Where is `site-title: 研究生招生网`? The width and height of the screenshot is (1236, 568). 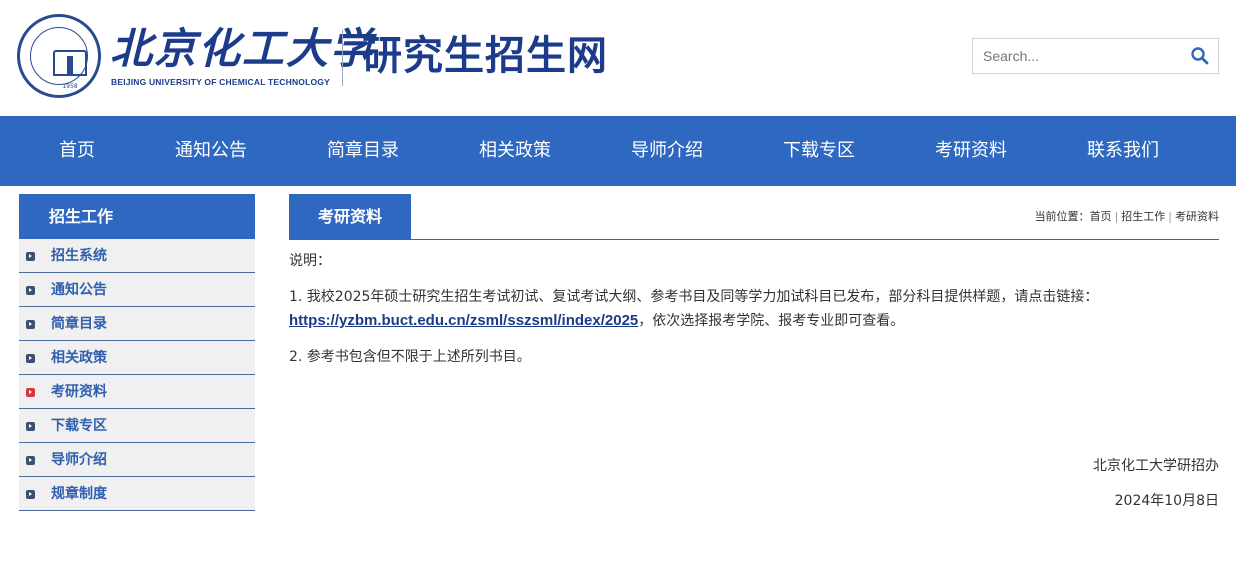 site-title: 研究生招生网 is located at coordinates (485, 56).